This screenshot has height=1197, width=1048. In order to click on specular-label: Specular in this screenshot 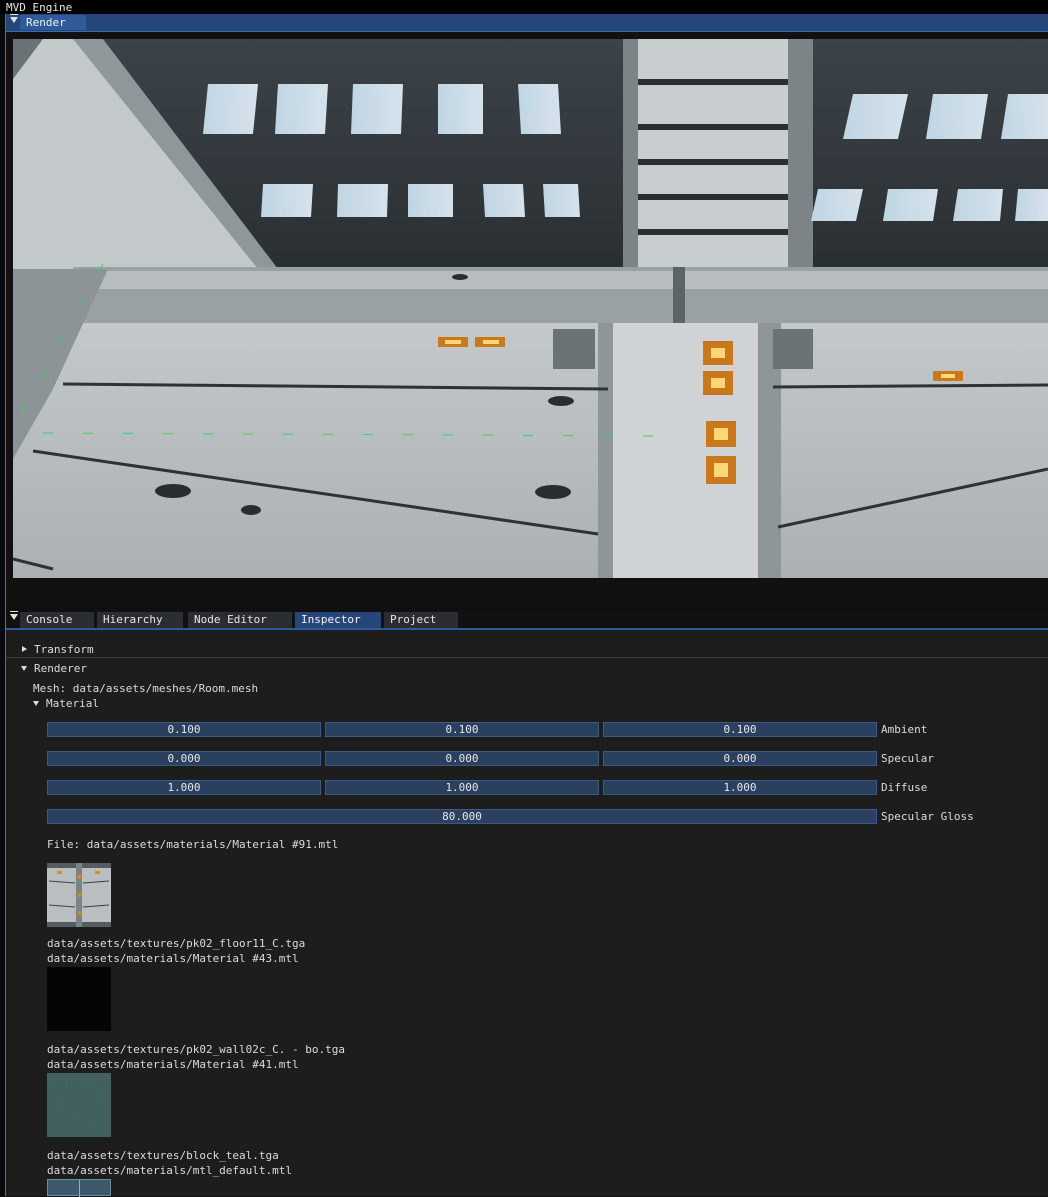, I will do `click(907, 758)`.